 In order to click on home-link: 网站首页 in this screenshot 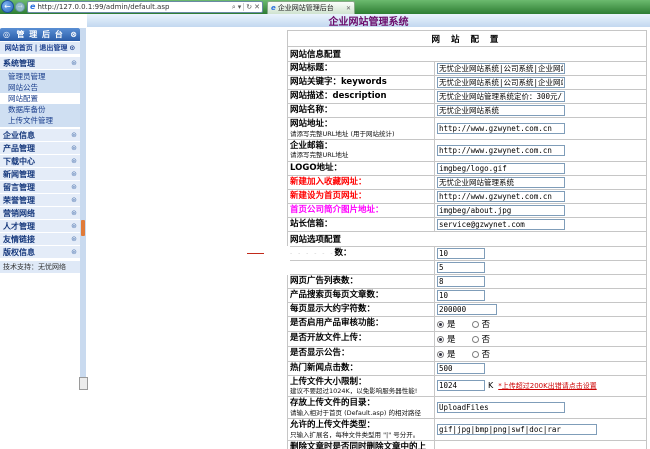, I will do `click(19, 48)`.